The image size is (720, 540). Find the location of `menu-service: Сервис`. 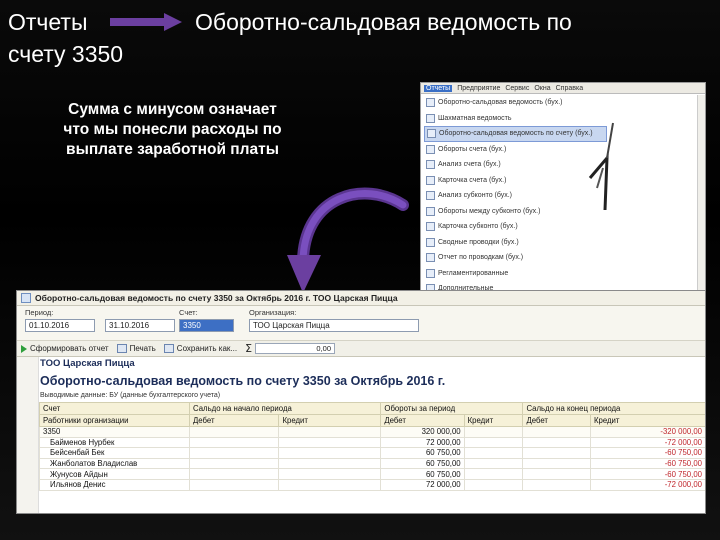

menu-service: Сервис is located at coordinates (517, 88).